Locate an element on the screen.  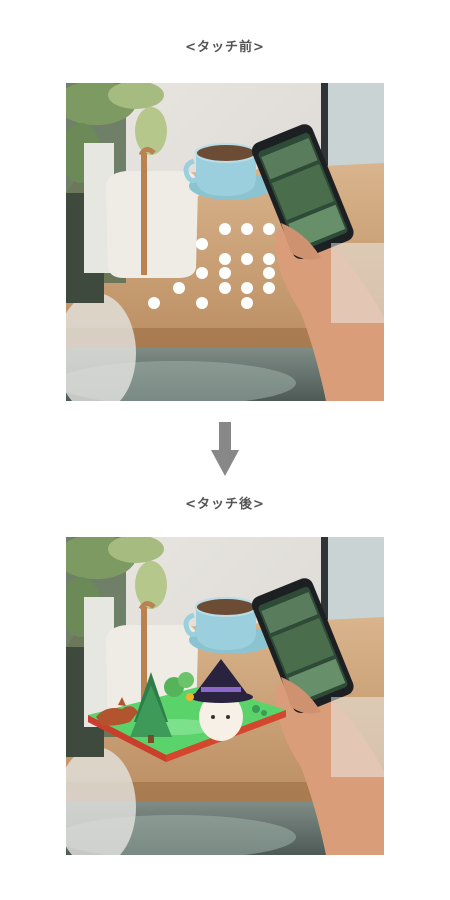
caption-after-touch: <タッチ後> is located at coordinates (225, 504).